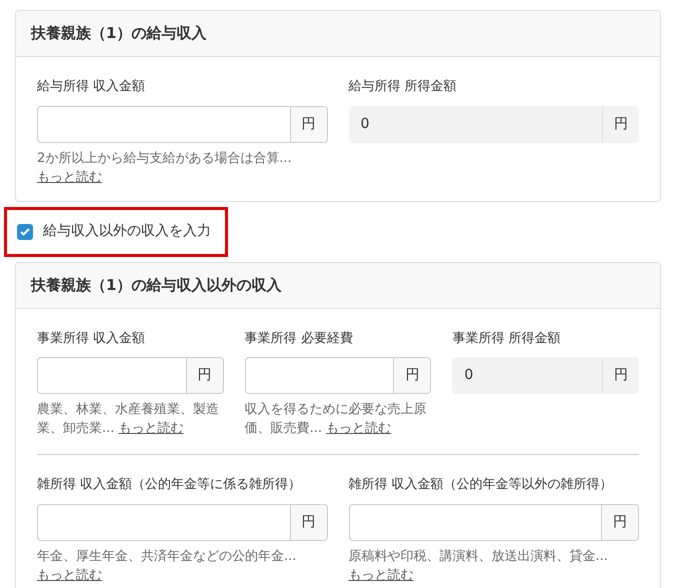 The height and width of the screenshot is (588, 674). Describe the element at coordinates (507, 339) in the screenshot. I see `field-label: 事業所得 所得金額` at that location.